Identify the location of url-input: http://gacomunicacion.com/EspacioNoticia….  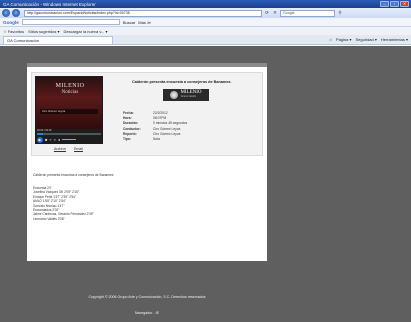
(143, 13).